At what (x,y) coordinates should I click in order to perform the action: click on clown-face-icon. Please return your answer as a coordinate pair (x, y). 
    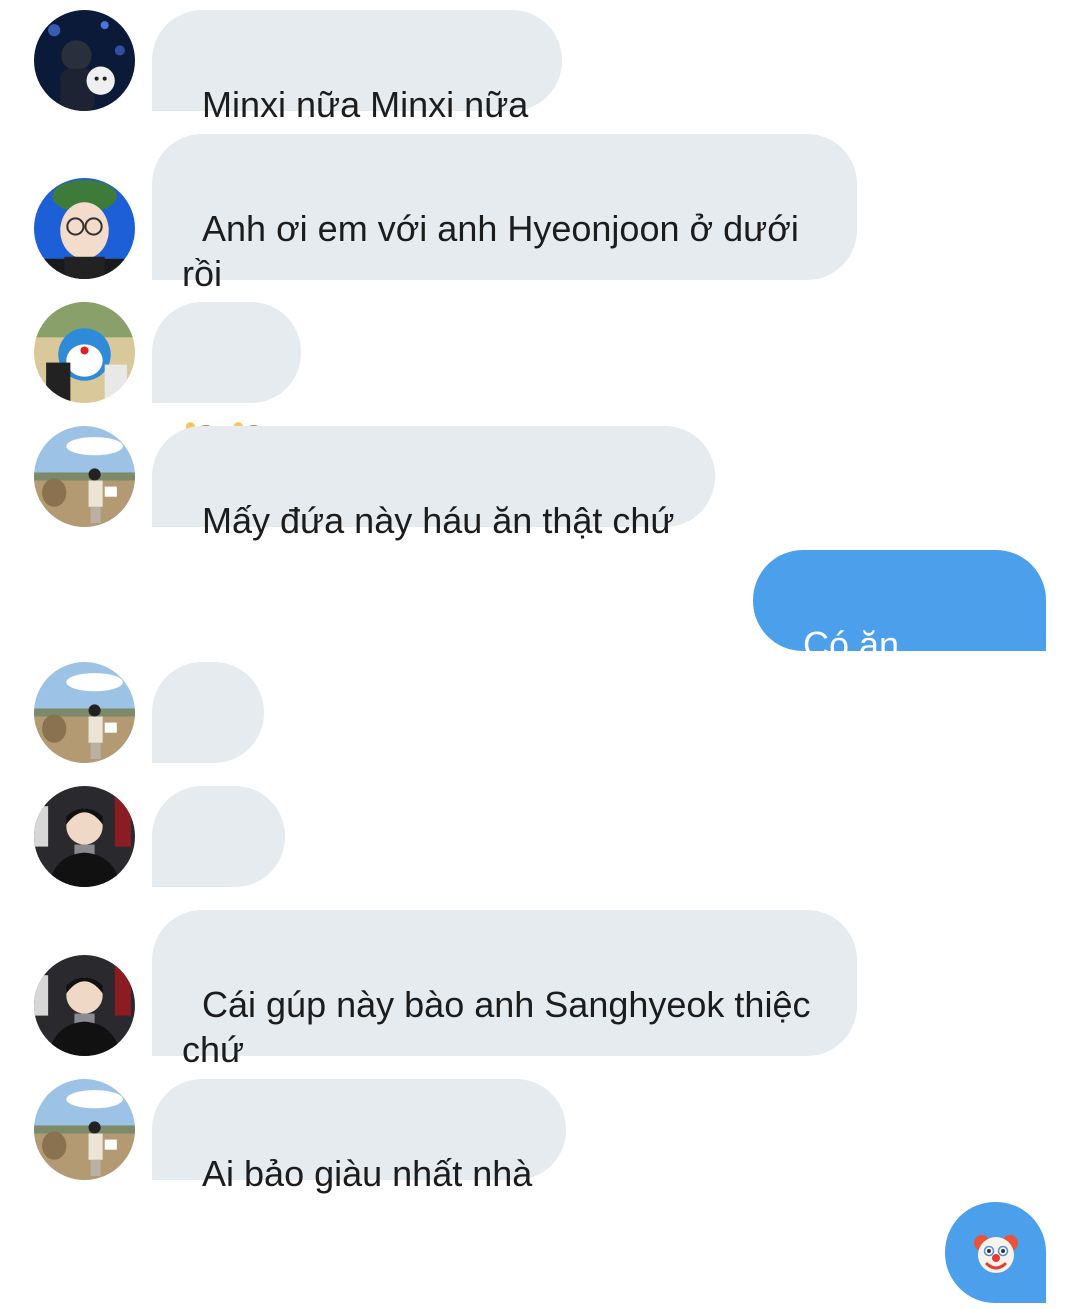
    Looking at the image, I should click on (995, 1253).